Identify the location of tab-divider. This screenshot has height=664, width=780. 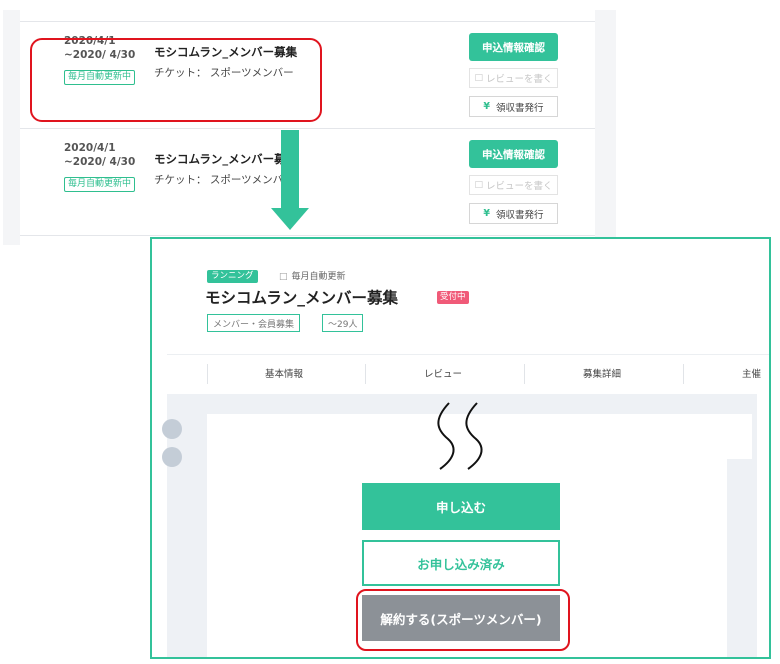
(468, 354).